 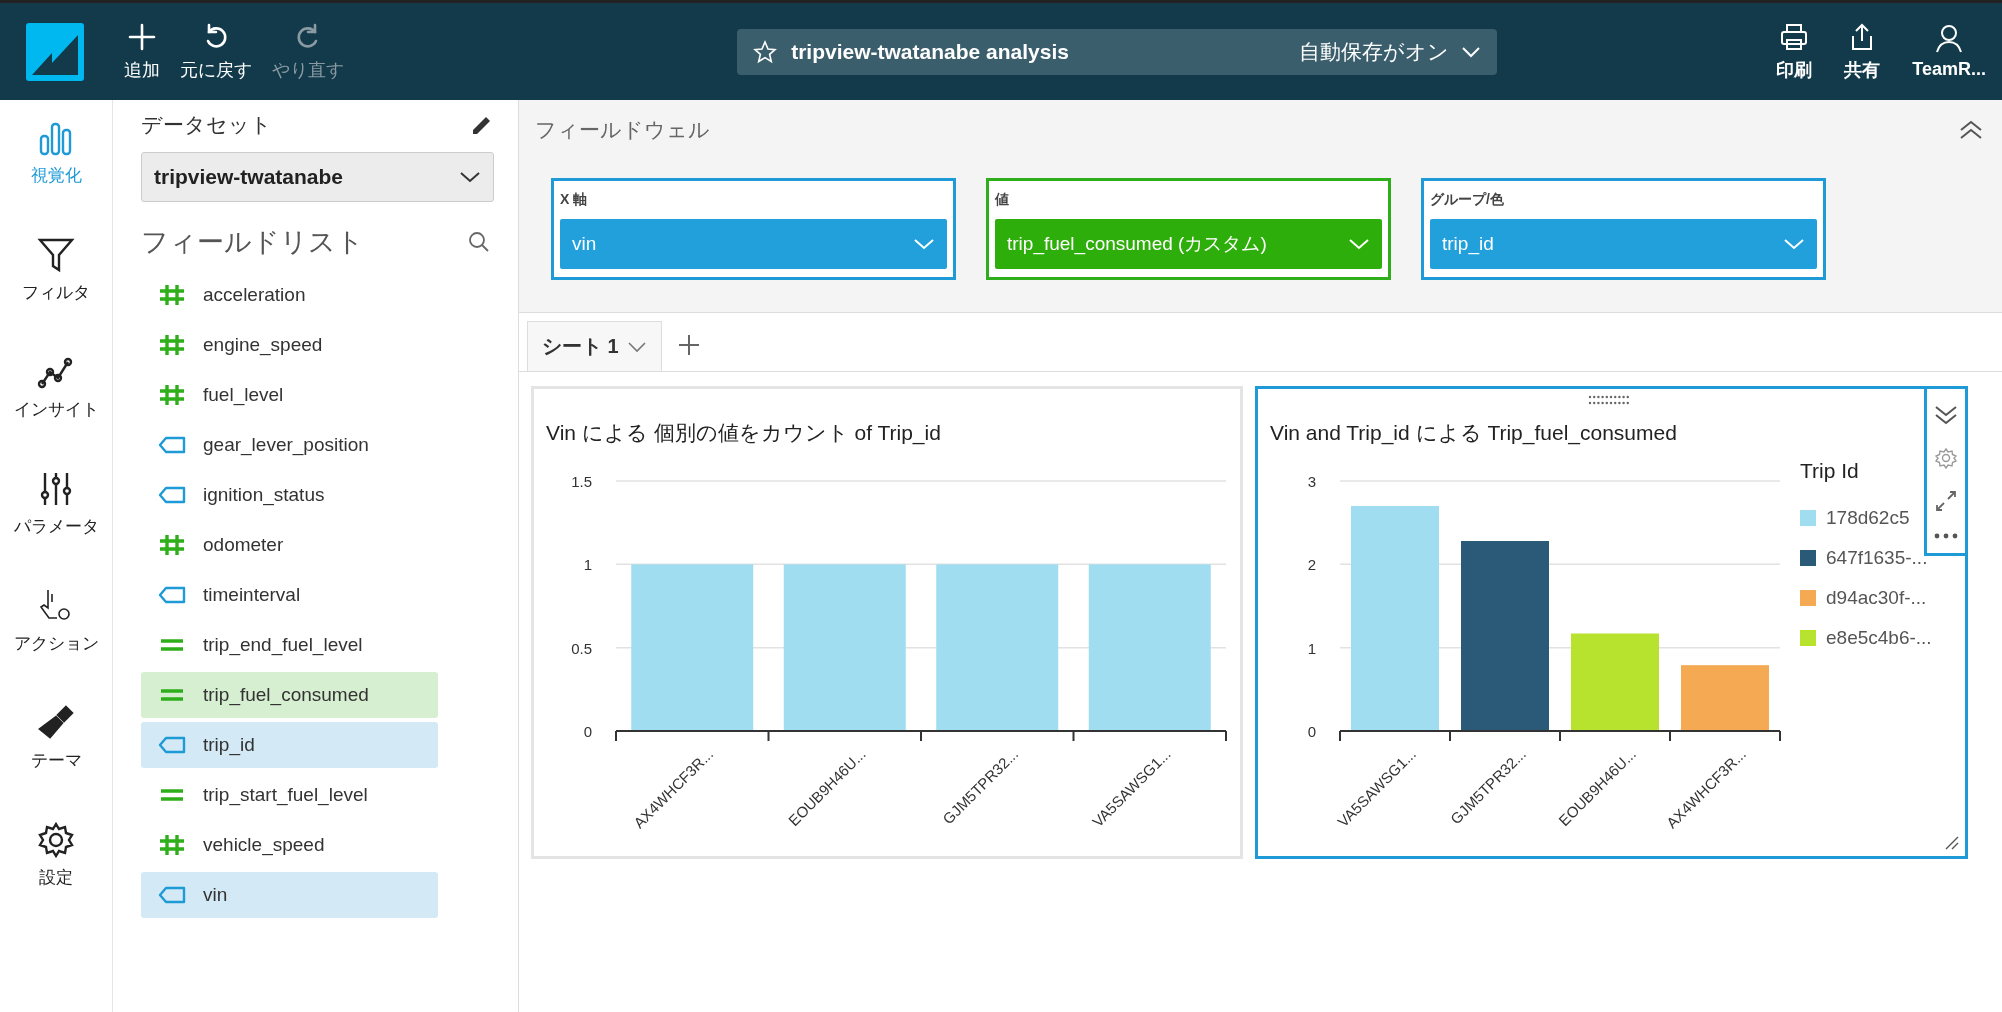 What do you see at coordinates (1862, 51) in the screenshot?
I see `toolbar-button: 共有` at bounding box center [1862, 51].